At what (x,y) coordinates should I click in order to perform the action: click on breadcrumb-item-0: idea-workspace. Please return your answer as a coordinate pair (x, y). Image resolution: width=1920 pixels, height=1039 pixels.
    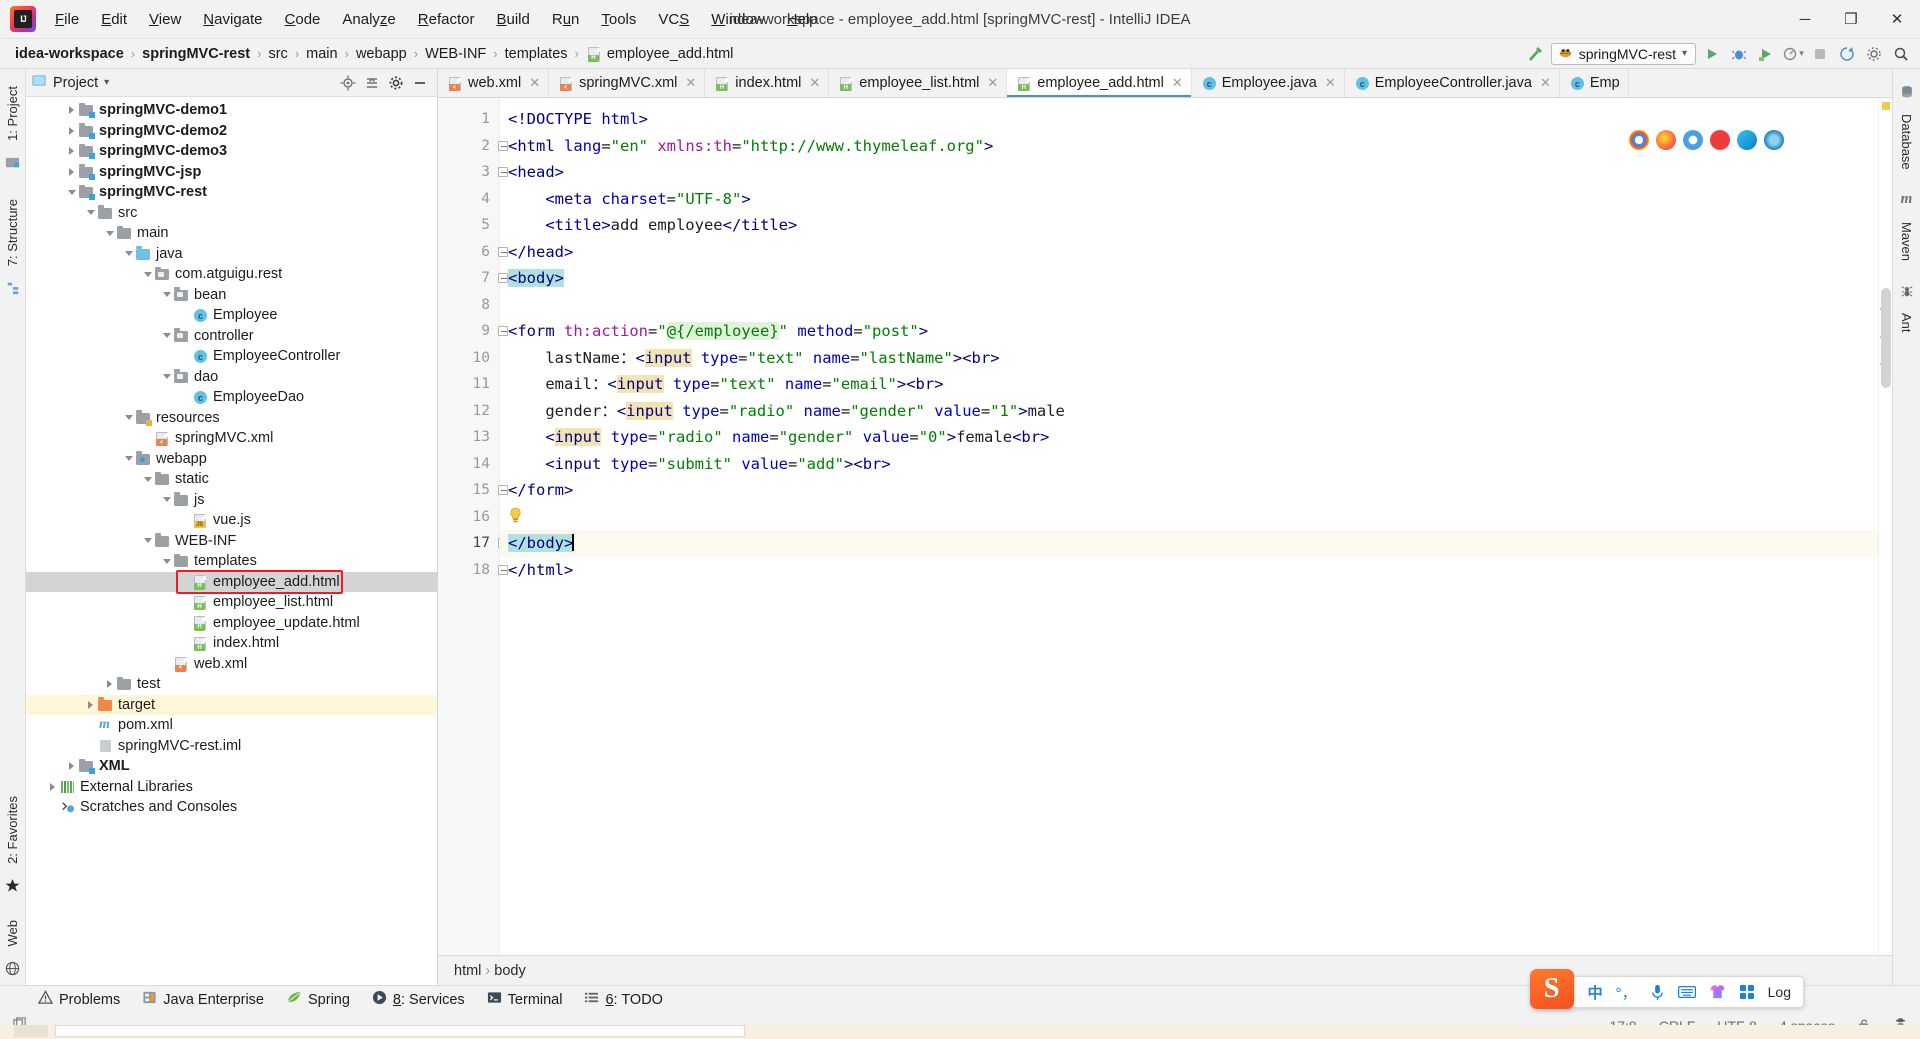
    Looking at the image, I should click on (69, 54).